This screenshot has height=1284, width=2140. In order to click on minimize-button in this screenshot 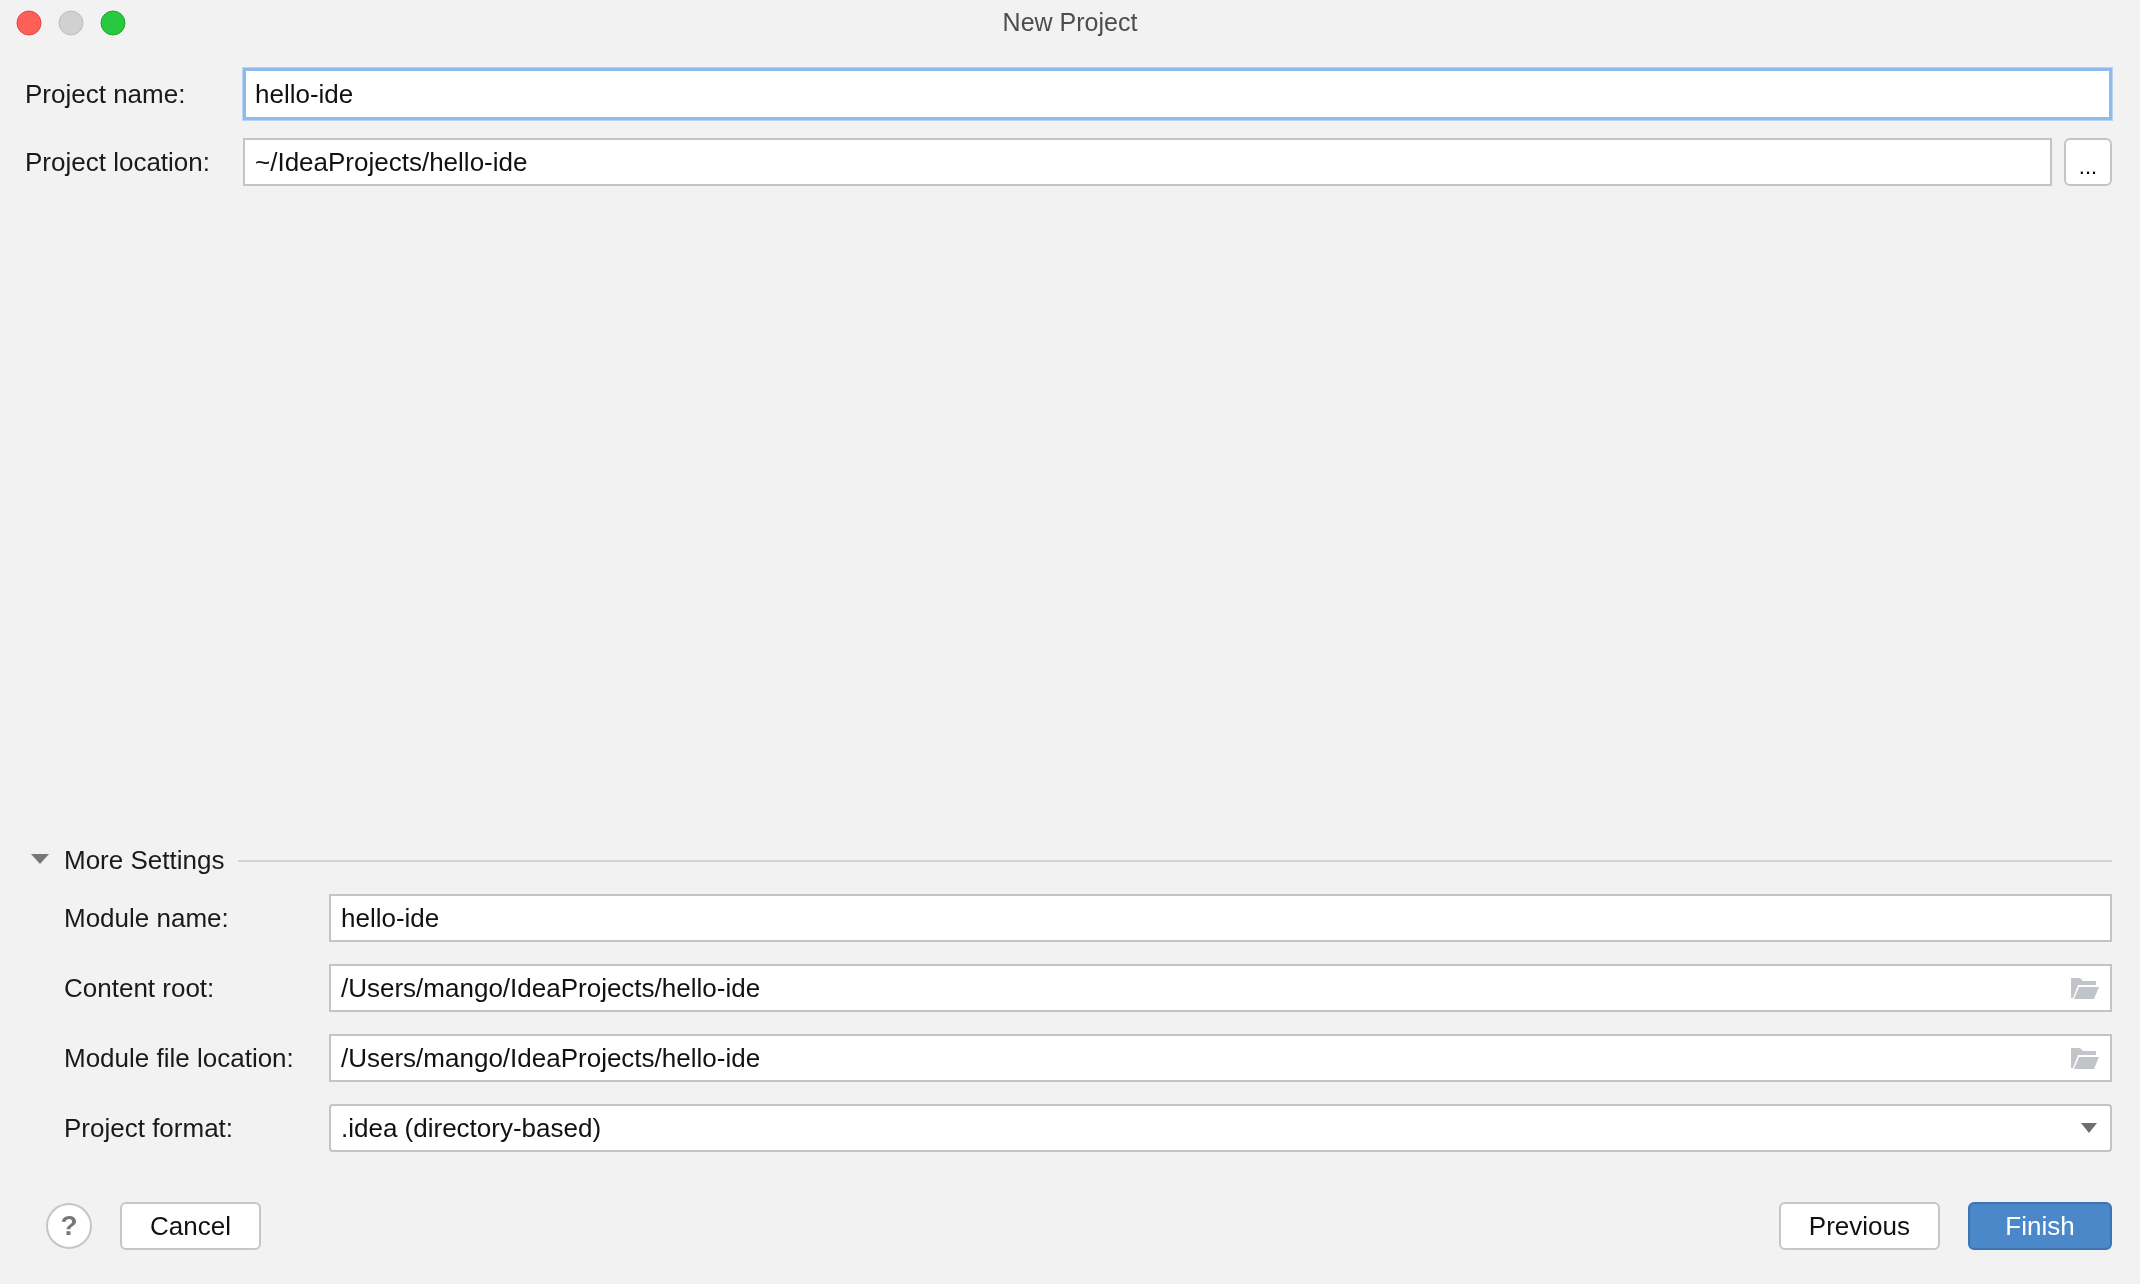, I will do `click(71, 23)`.